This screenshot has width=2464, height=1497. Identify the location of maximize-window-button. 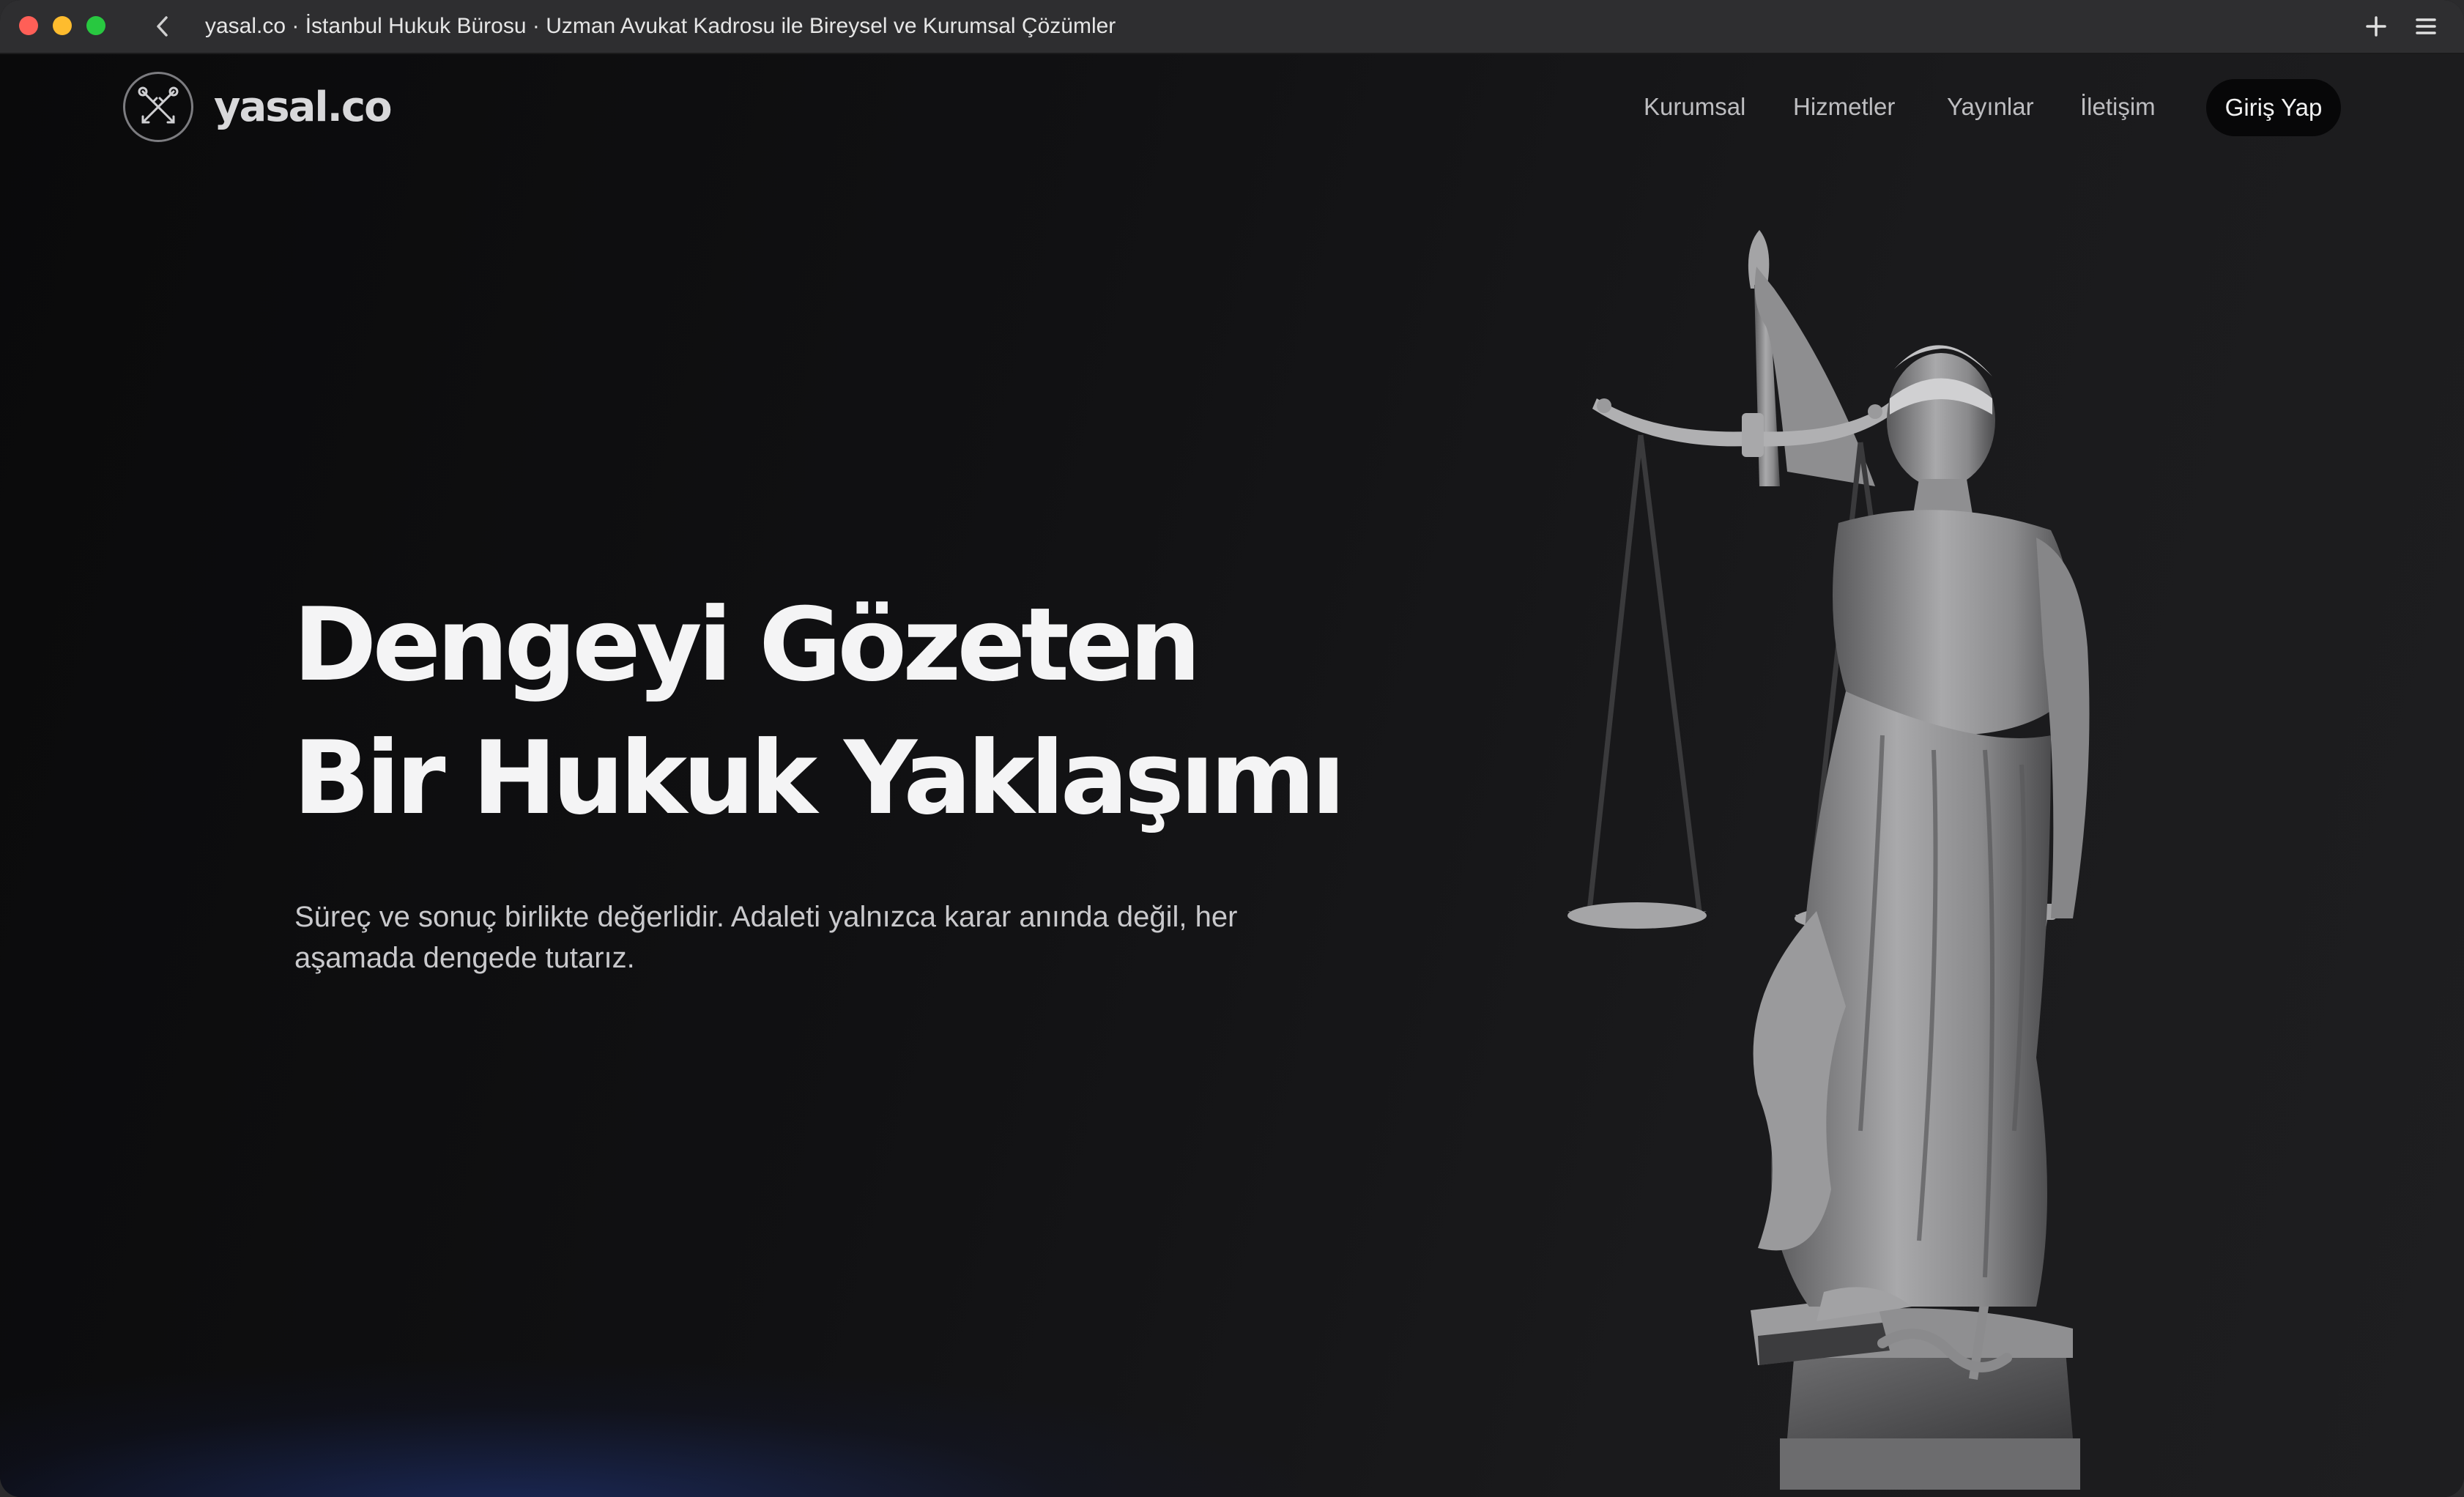
(95, 25).